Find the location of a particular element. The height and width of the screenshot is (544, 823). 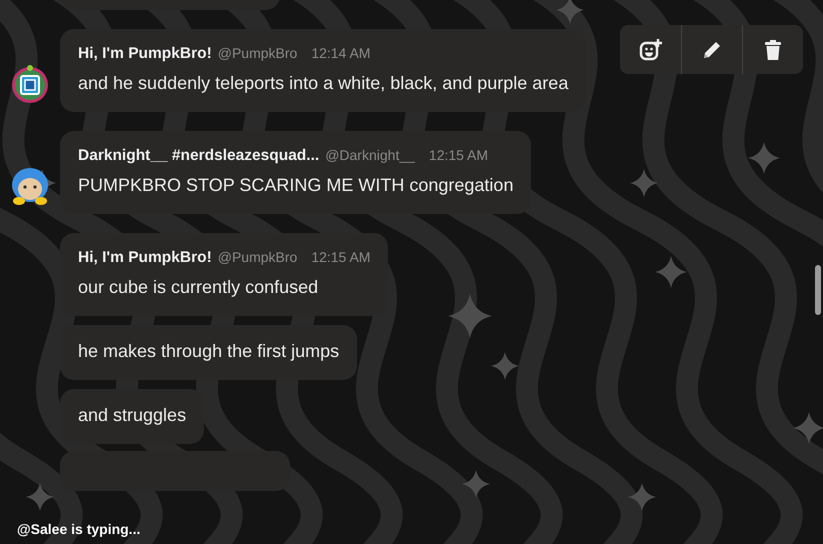

add-reaction-icon is located at coordinates (650, 50).